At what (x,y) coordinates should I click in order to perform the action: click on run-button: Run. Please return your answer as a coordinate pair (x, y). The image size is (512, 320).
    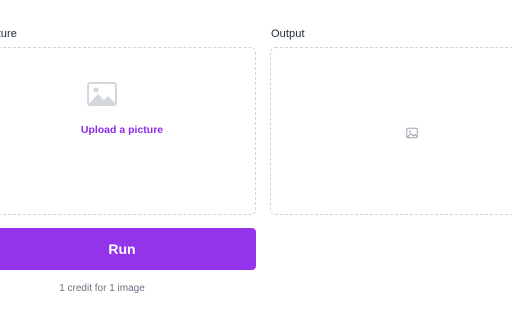
    Looking at the image, I should click on (128, 249).